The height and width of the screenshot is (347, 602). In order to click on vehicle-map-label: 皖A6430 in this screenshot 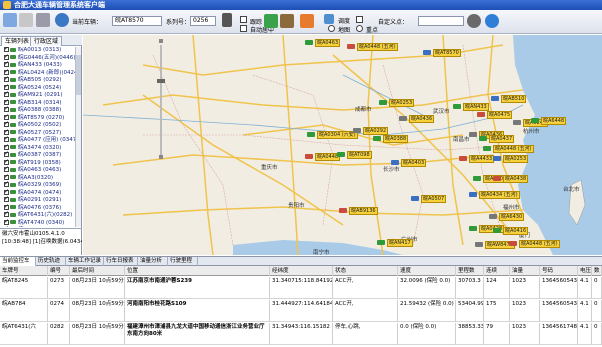, I will do `click(512, 217)`.